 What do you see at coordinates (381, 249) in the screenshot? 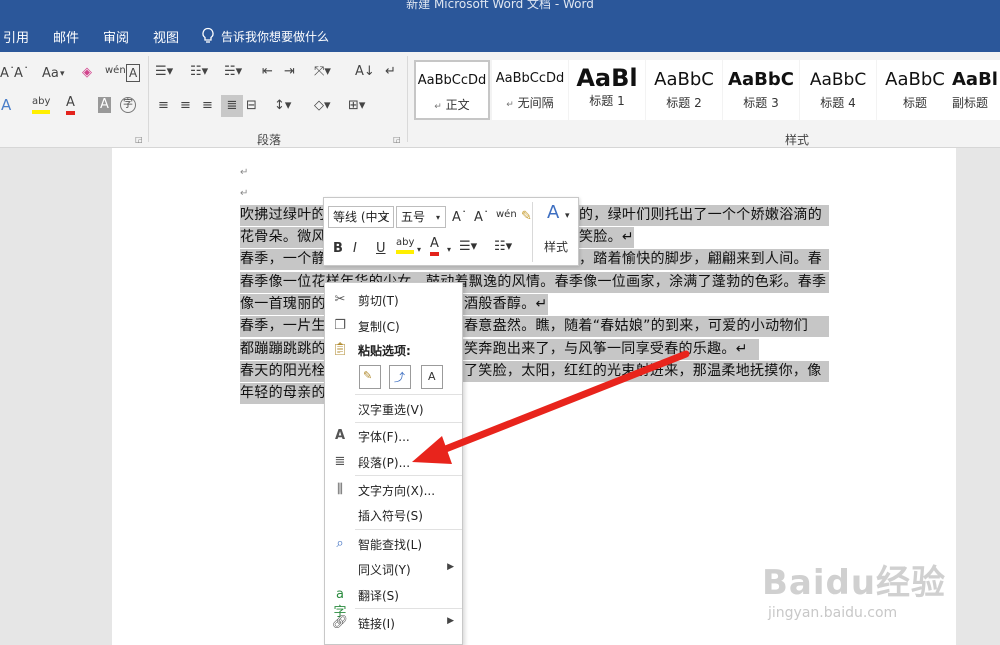
I see `underline-button: U` at bounding box center [381, 249].